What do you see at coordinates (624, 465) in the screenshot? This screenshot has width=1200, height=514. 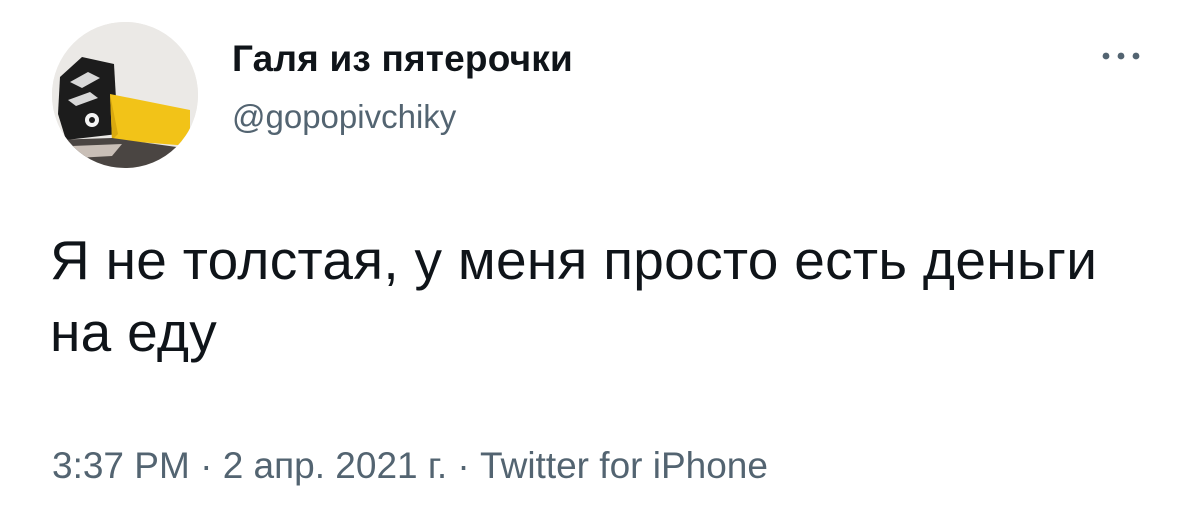 I see `tweet-source-link: Twitter for iPhone` at bounding box center [624, 465].